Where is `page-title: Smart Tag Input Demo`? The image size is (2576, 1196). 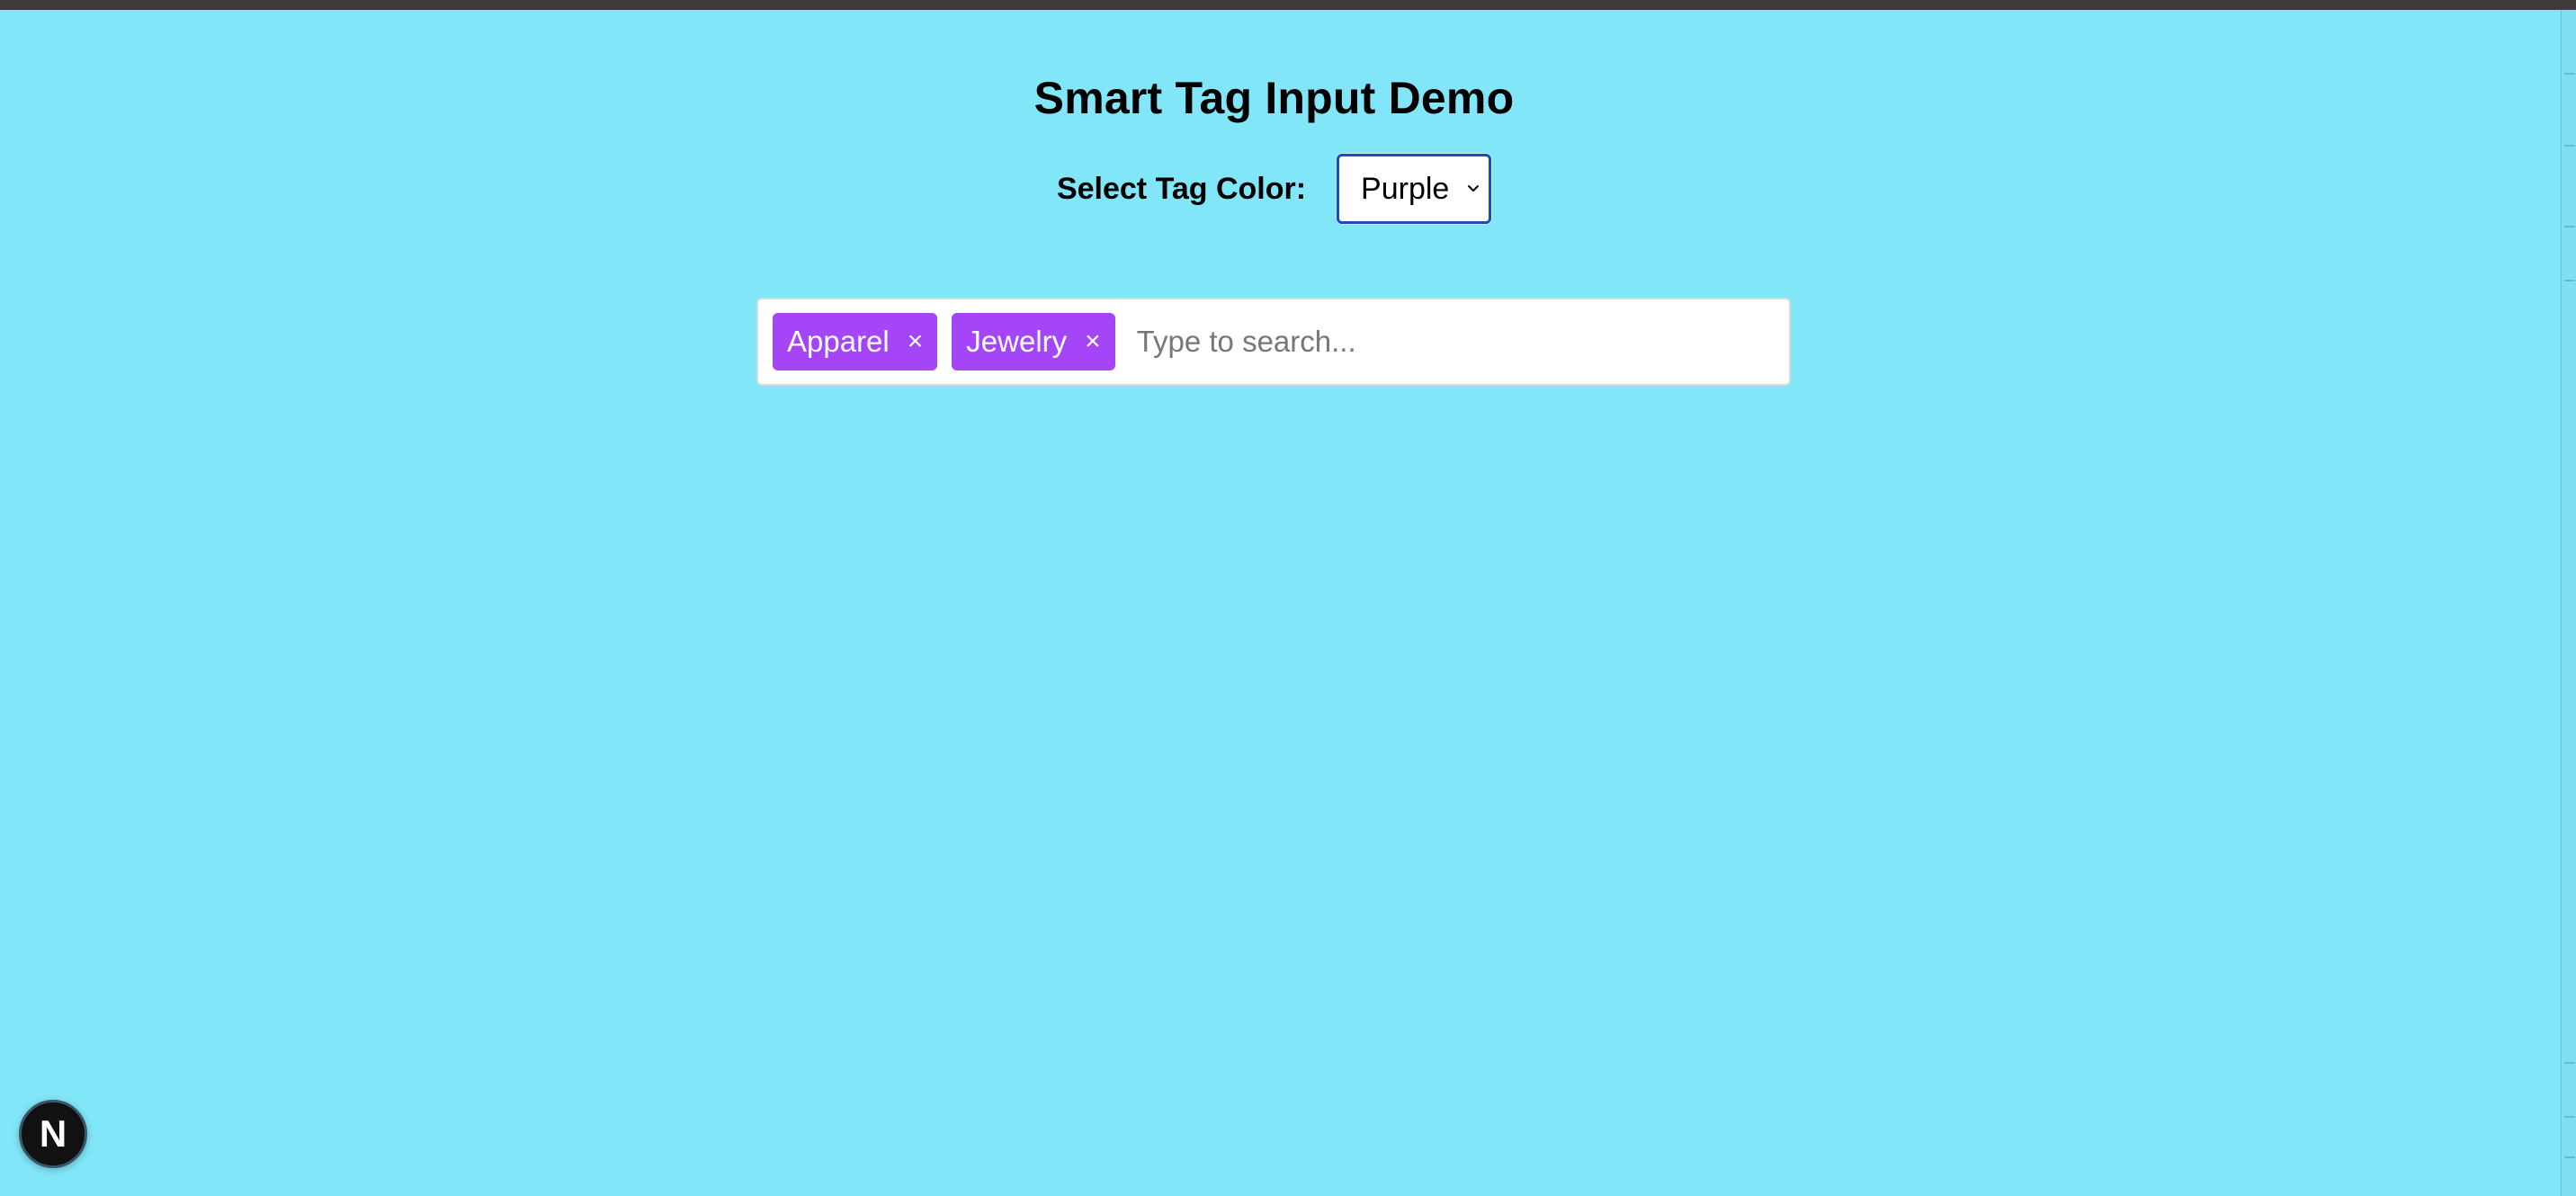 page-title: Smart Tag Input Demo is located at coordinates (1274, 98).